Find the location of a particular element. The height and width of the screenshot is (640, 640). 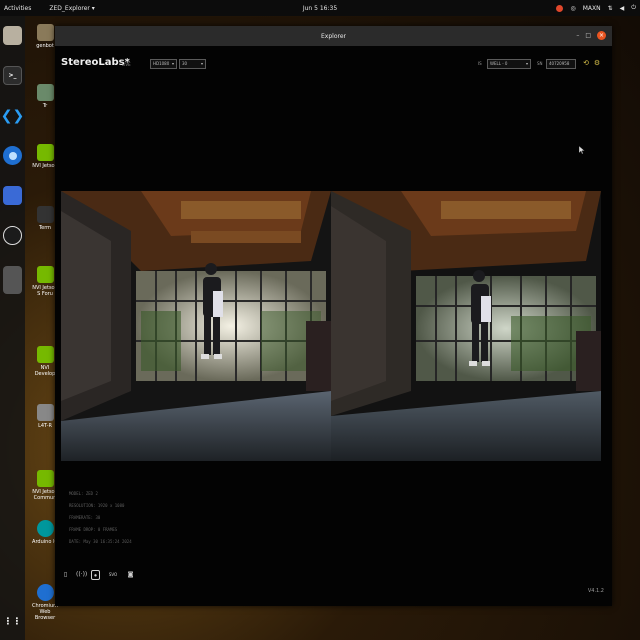

desktop-icon-label: genbot is located at coordinates (45, 46).